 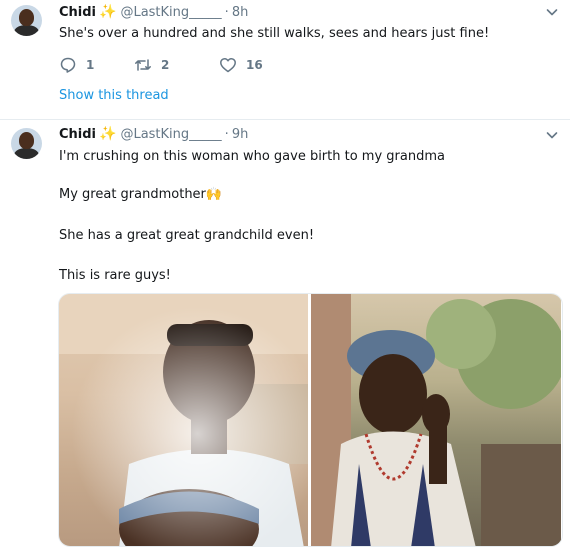 I want to click on reply-count: 1, so click(x=90, y=65).